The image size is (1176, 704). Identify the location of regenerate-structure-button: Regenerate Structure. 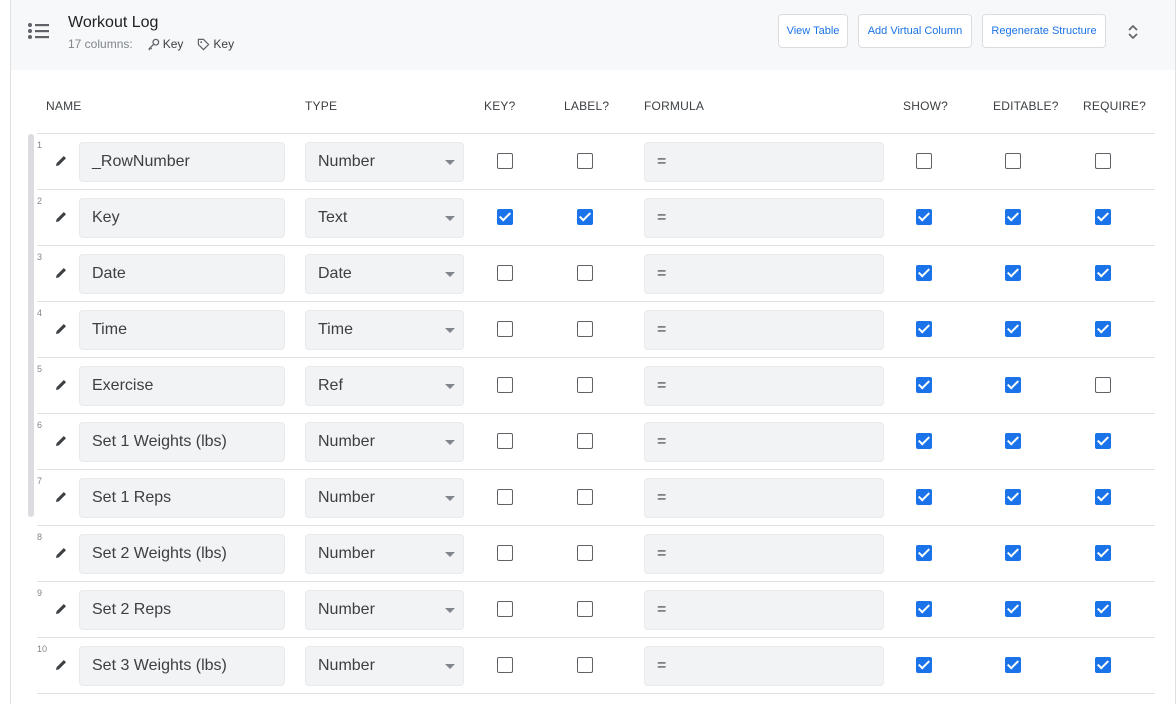
(1044, 31).